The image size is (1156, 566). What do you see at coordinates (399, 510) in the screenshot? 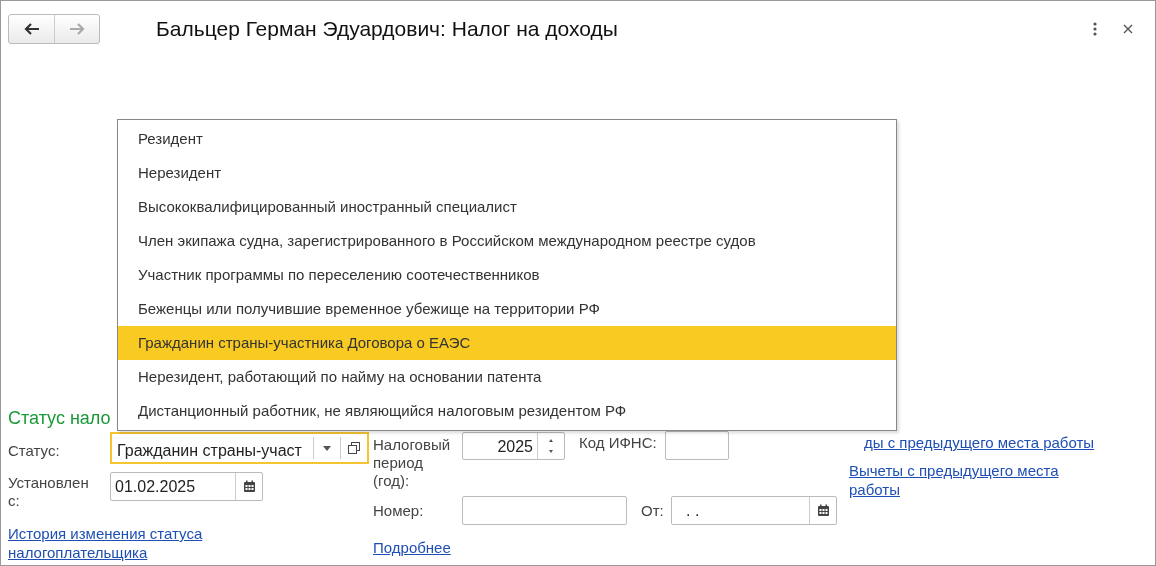
I see `field-label: Номер:` at bounding box center [399, 510].